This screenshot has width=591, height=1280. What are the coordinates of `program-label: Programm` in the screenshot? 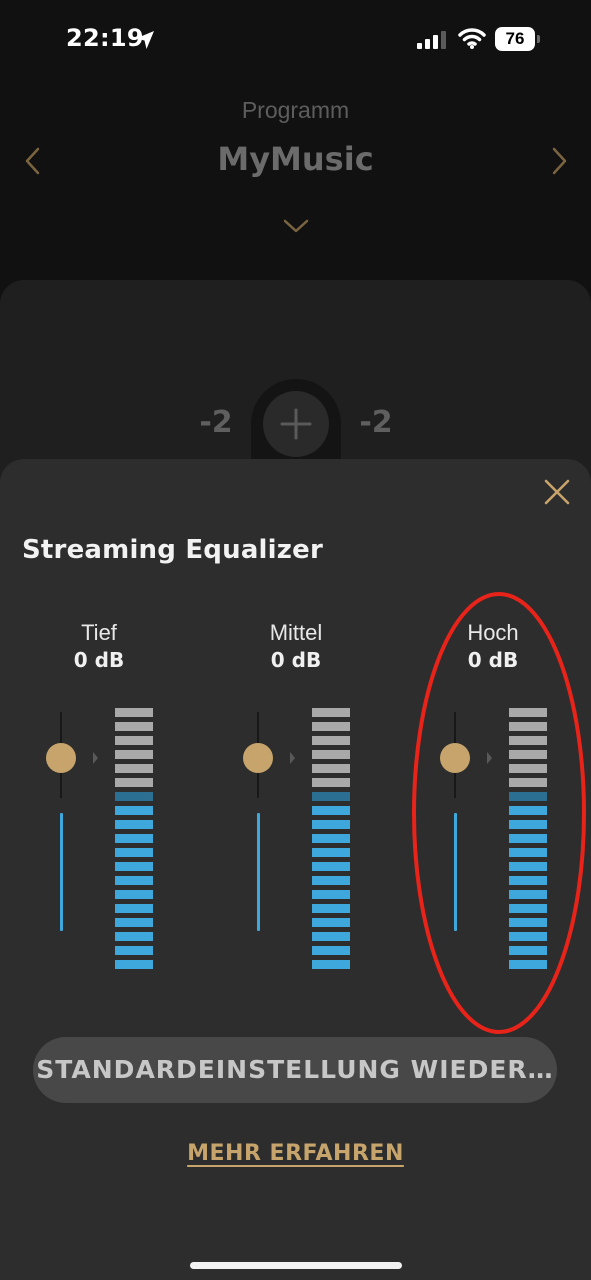 It's located at (295, 110).